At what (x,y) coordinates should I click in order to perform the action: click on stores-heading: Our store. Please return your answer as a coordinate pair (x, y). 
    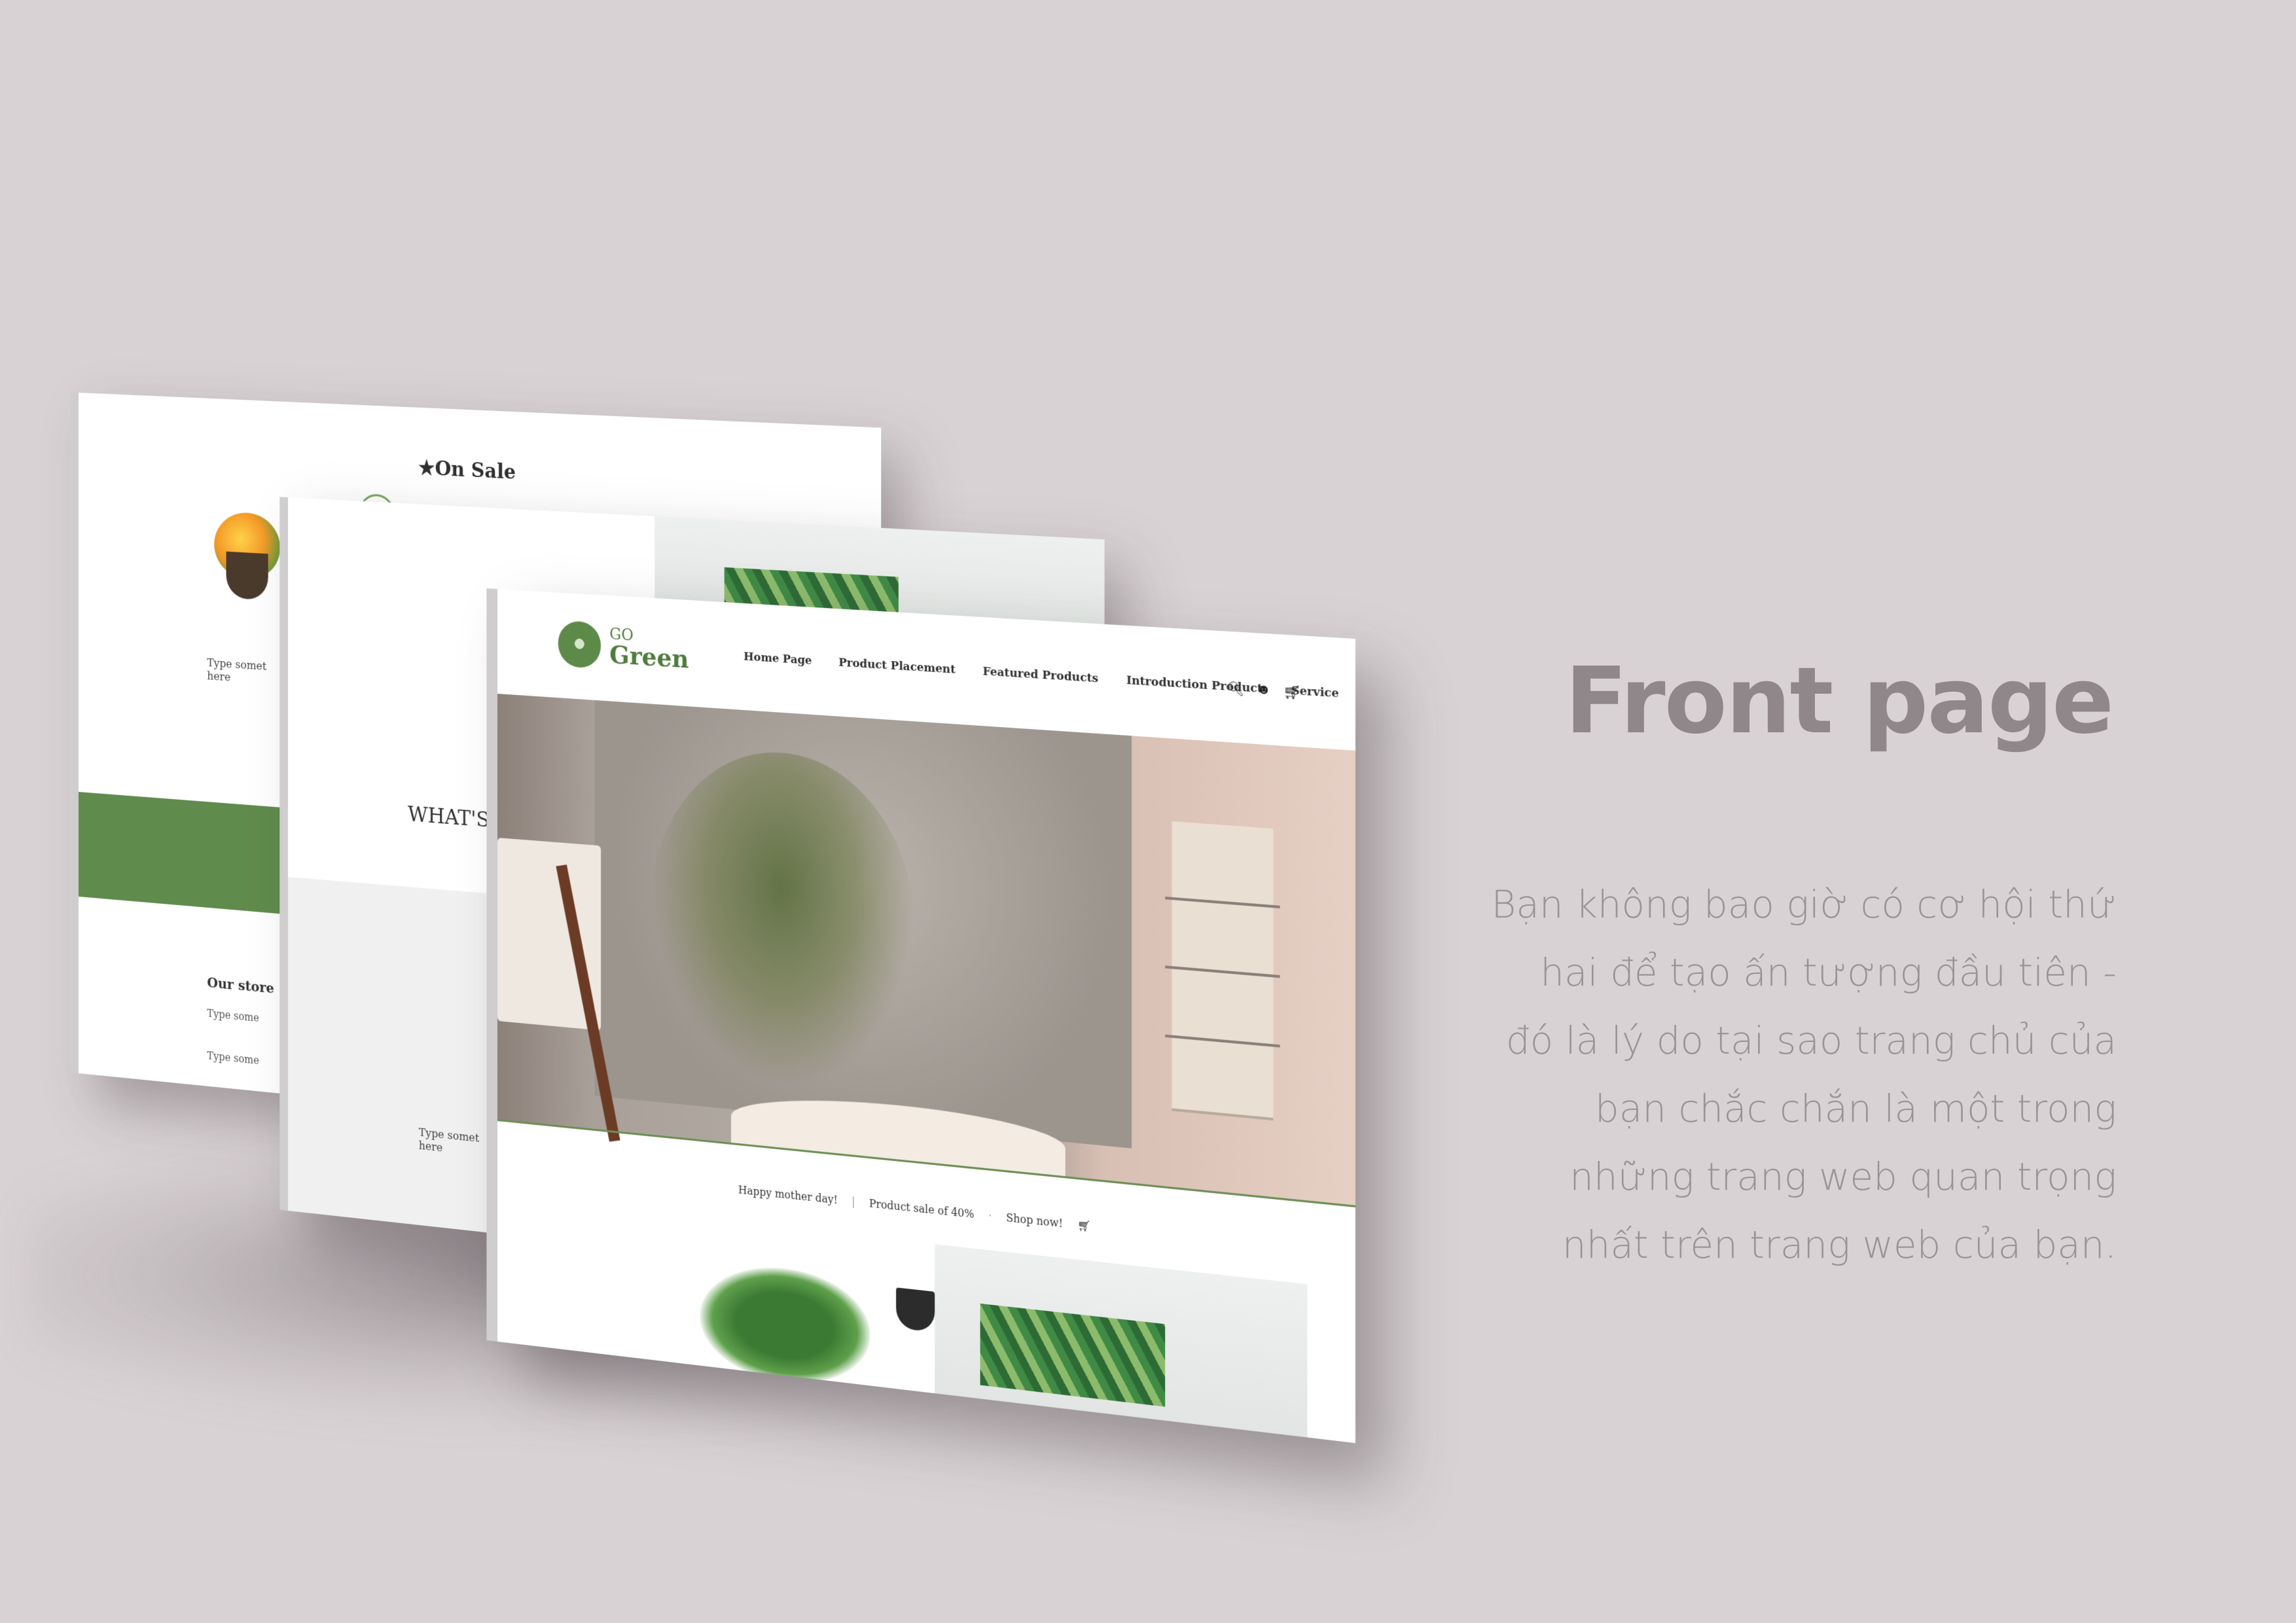
    Looking at the image, I should click on (241, 985).